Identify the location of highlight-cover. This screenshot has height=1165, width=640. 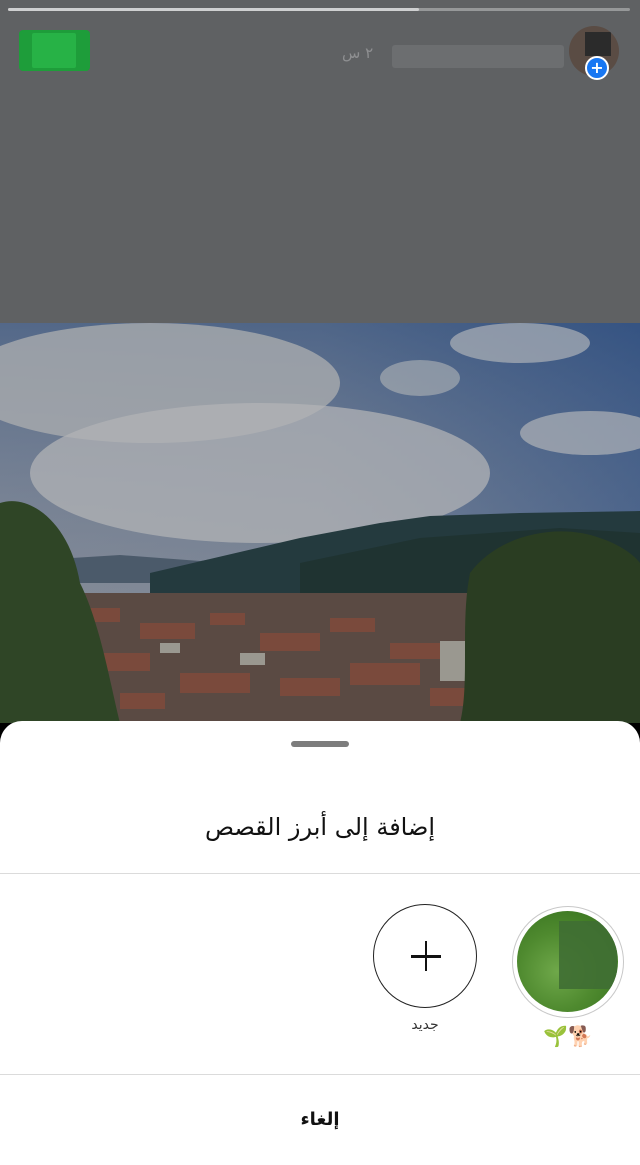
(568, 962).